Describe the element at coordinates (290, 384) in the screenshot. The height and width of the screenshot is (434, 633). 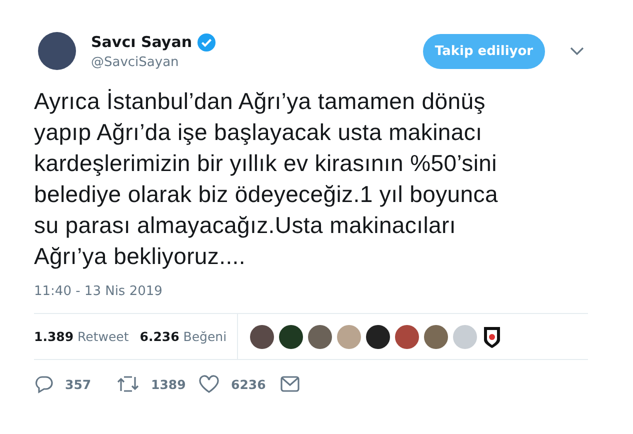
I see `envelope-icon` at that location.